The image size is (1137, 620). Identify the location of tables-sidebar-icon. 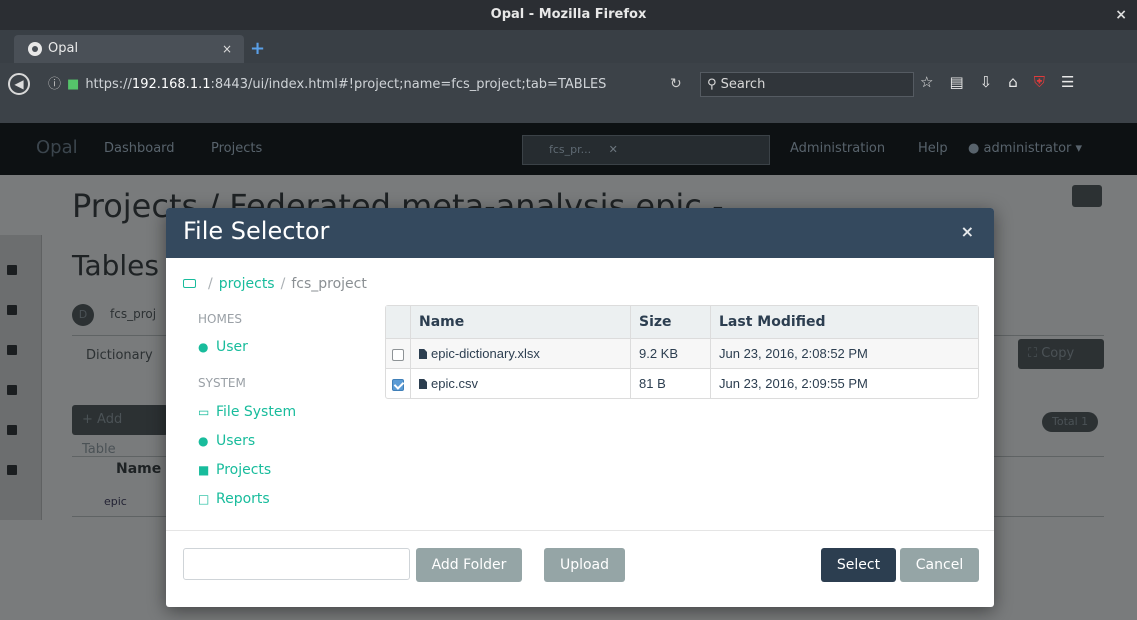
(12, 270).